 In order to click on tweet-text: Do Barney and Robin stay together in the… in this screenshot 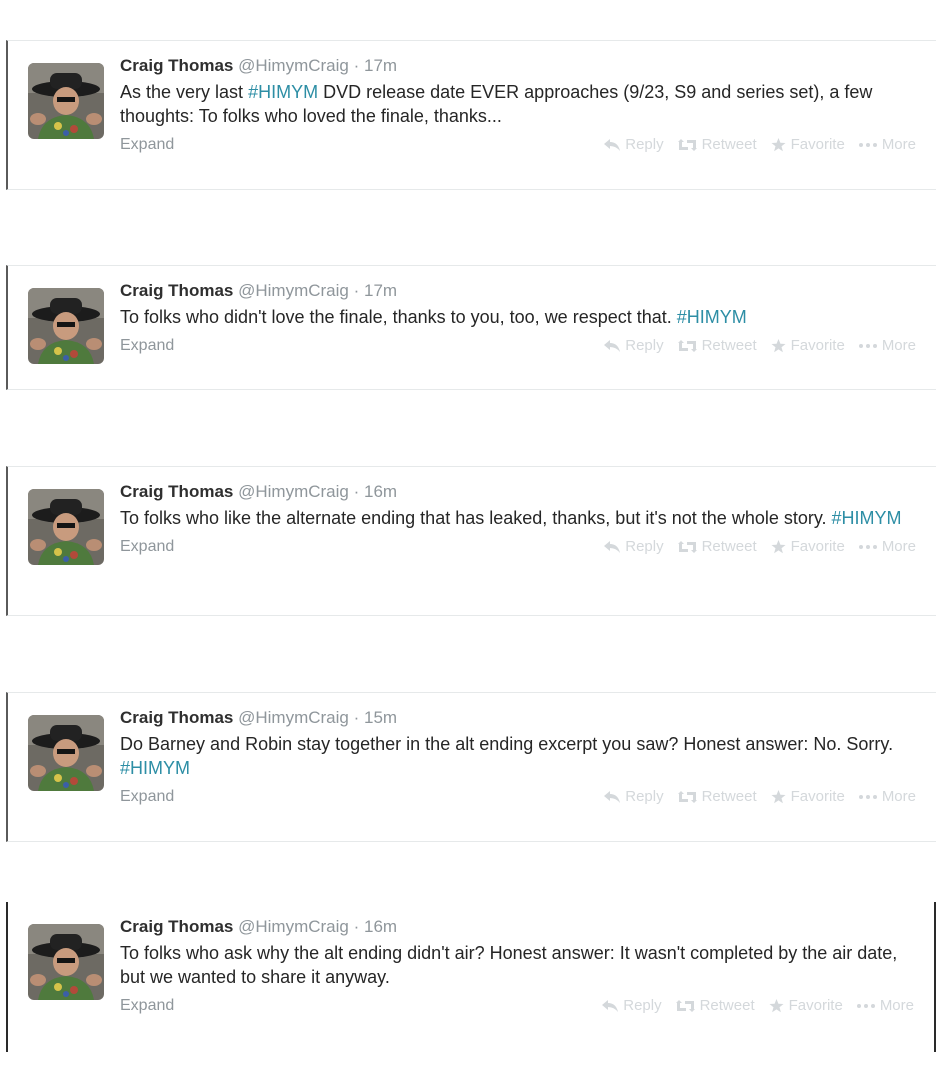, I will do `click(518, 756)`.